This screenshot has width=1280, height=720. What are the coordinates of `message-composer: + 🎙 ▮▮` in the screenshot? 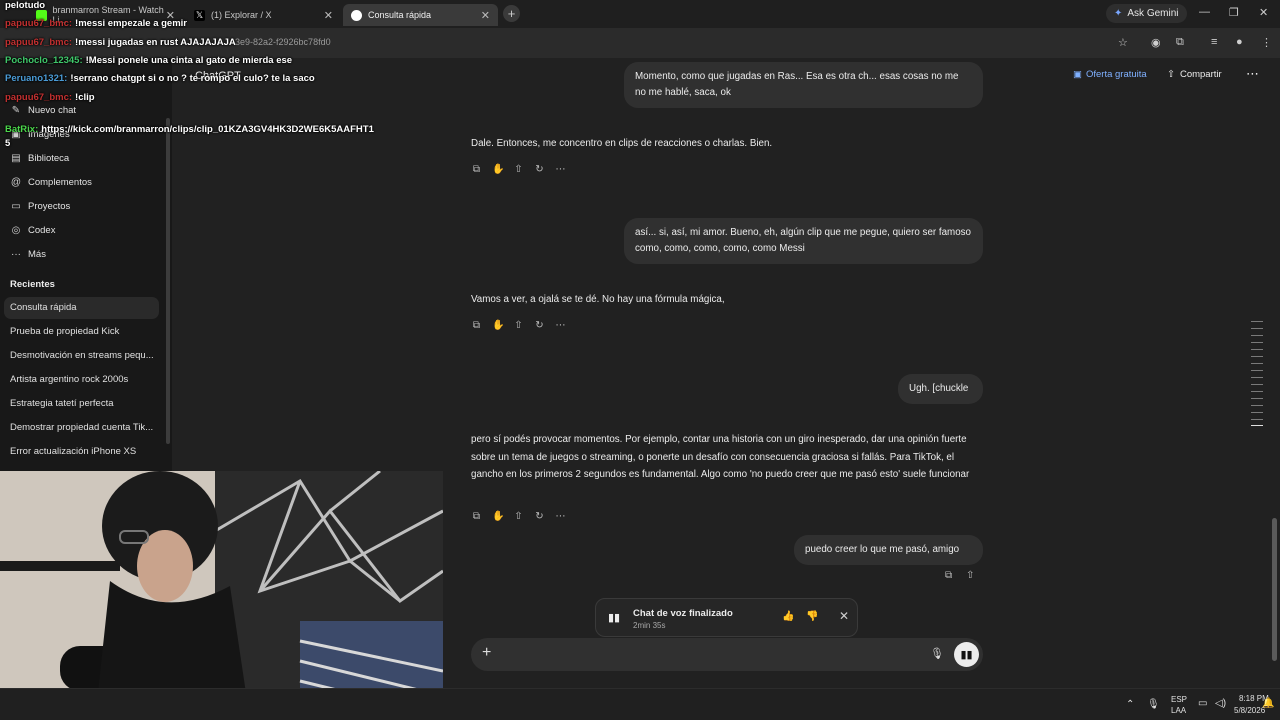 It's located at (727, 654).